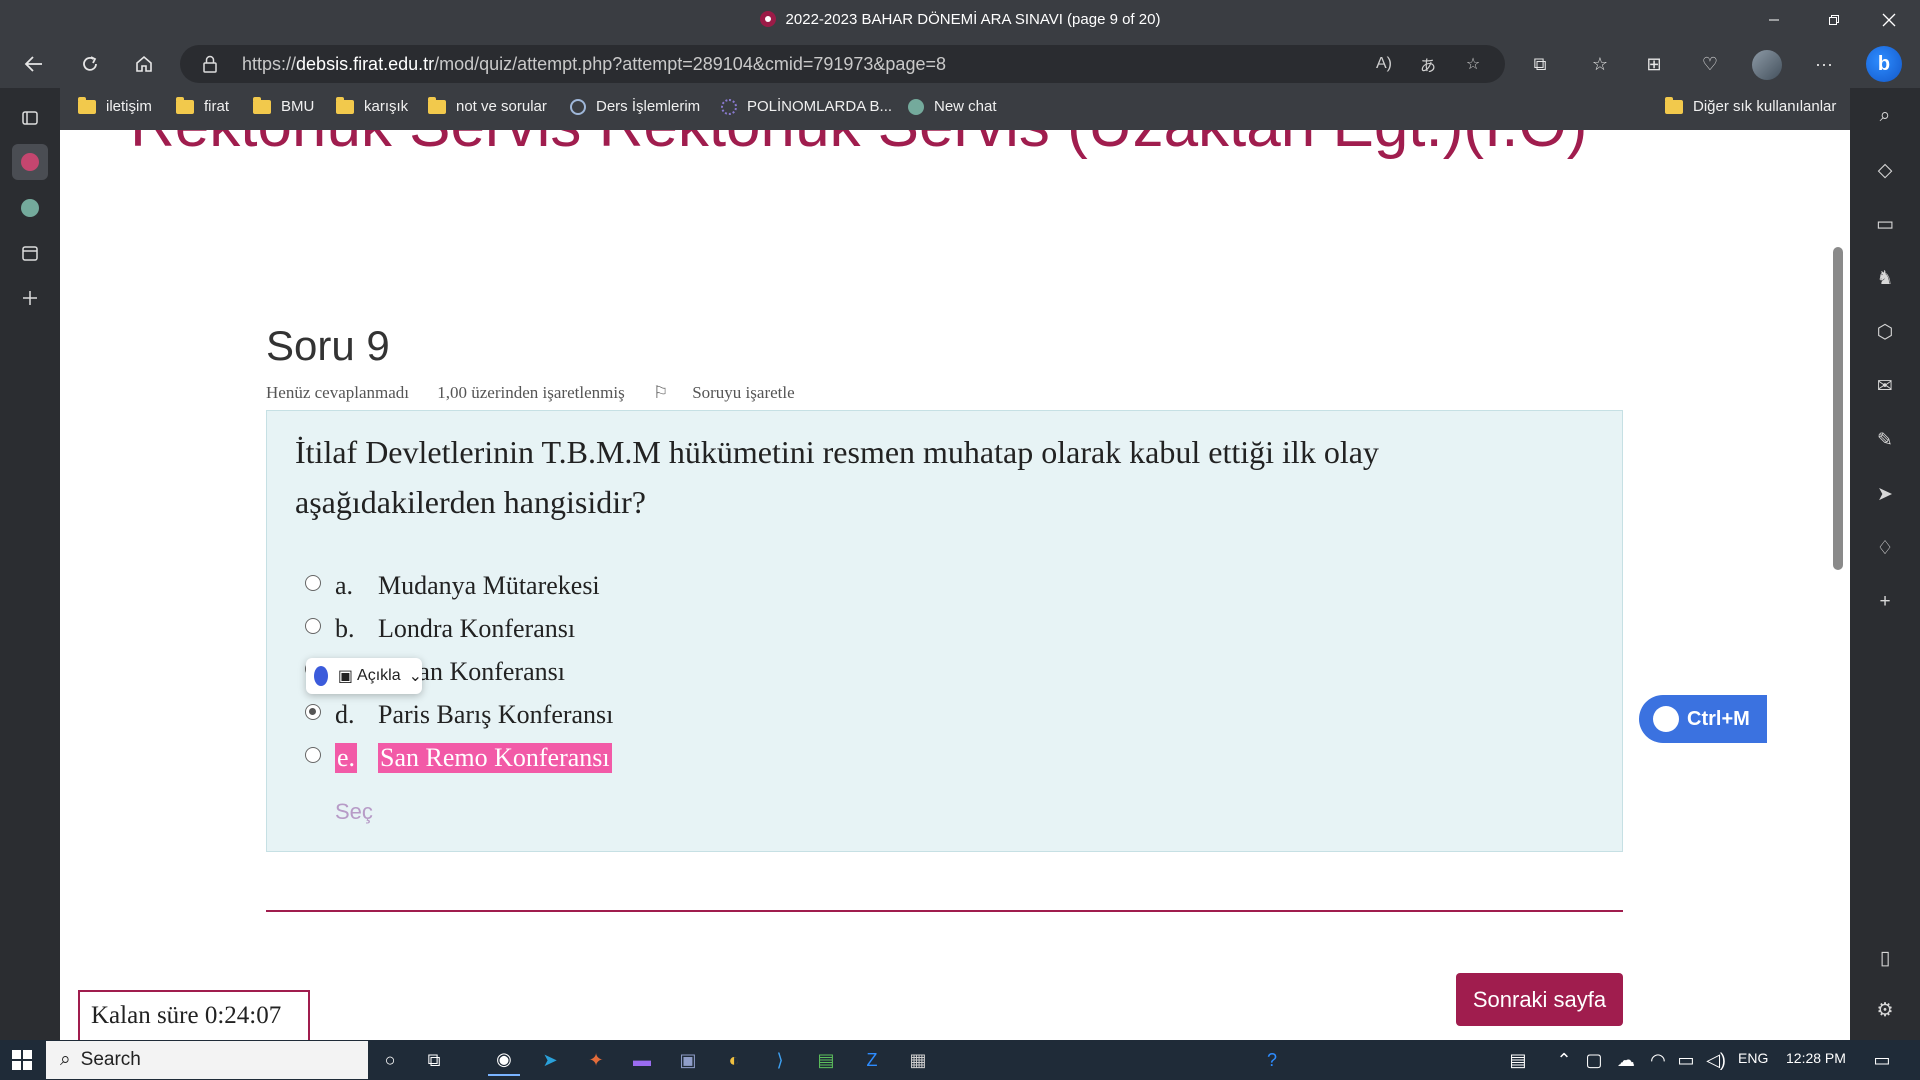  Describe the element at coordinates (194, 1015) in the screenshot. I see `time-remaining: Kalan süre 0:24:07` at that location.